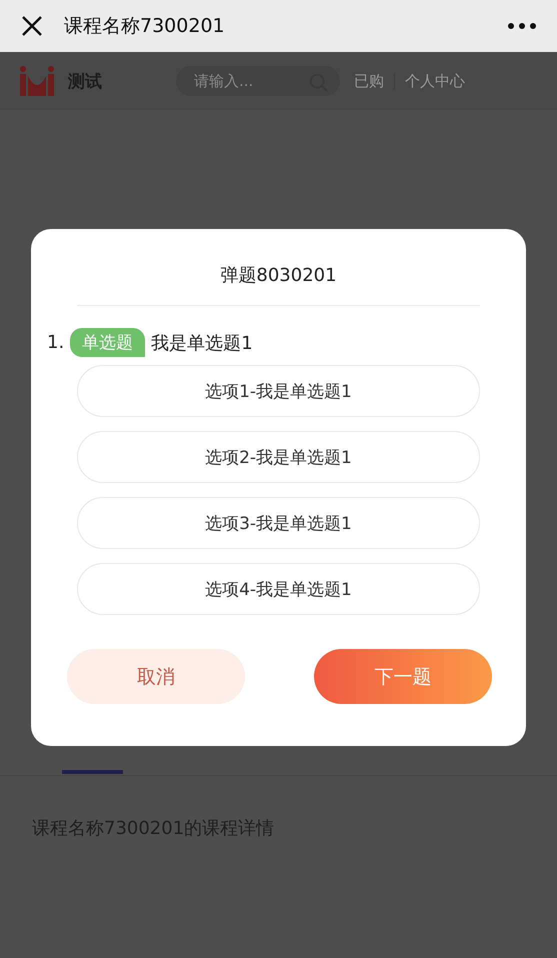  I want to click on answer-option: 选项2-我是单选题1, so click(278, 457).